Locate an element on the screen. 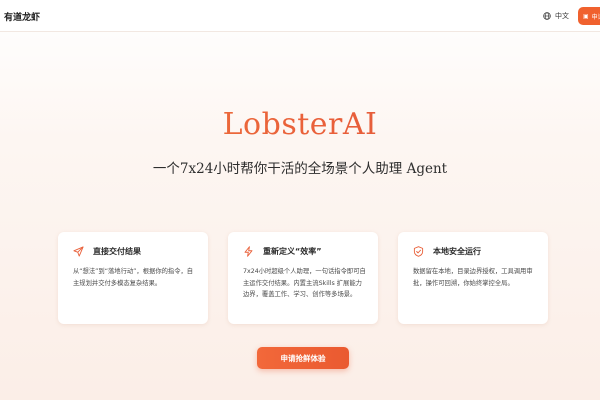  hero-title: LobsterAI is located at coordinates (300, 124).